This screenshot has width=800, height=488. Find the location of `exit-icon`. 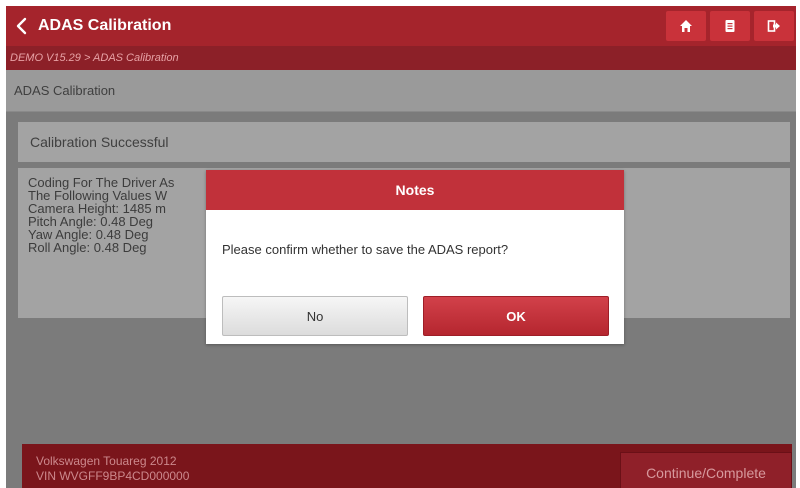

exit-icon is located at coordinates (773, 26).